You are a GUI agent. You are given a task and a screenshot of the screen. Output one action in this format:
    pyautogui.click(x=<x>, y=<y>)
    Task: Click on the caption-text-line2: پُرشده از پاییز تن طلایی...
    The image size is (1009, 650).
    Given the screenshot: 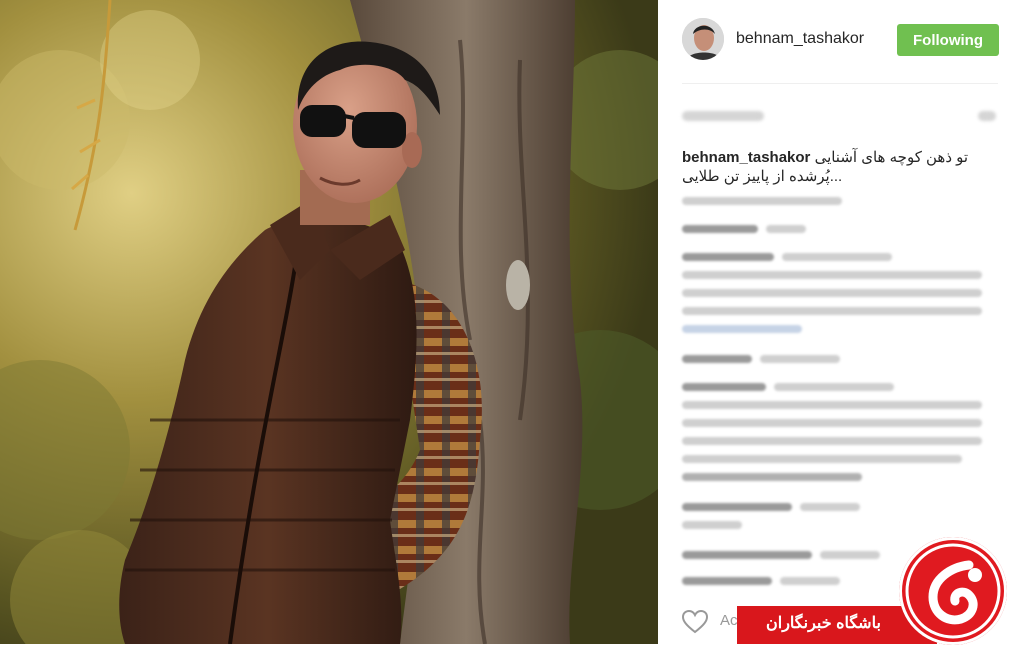 What is the action you would take?
    pyautogui.click(x=762, y=176)
    